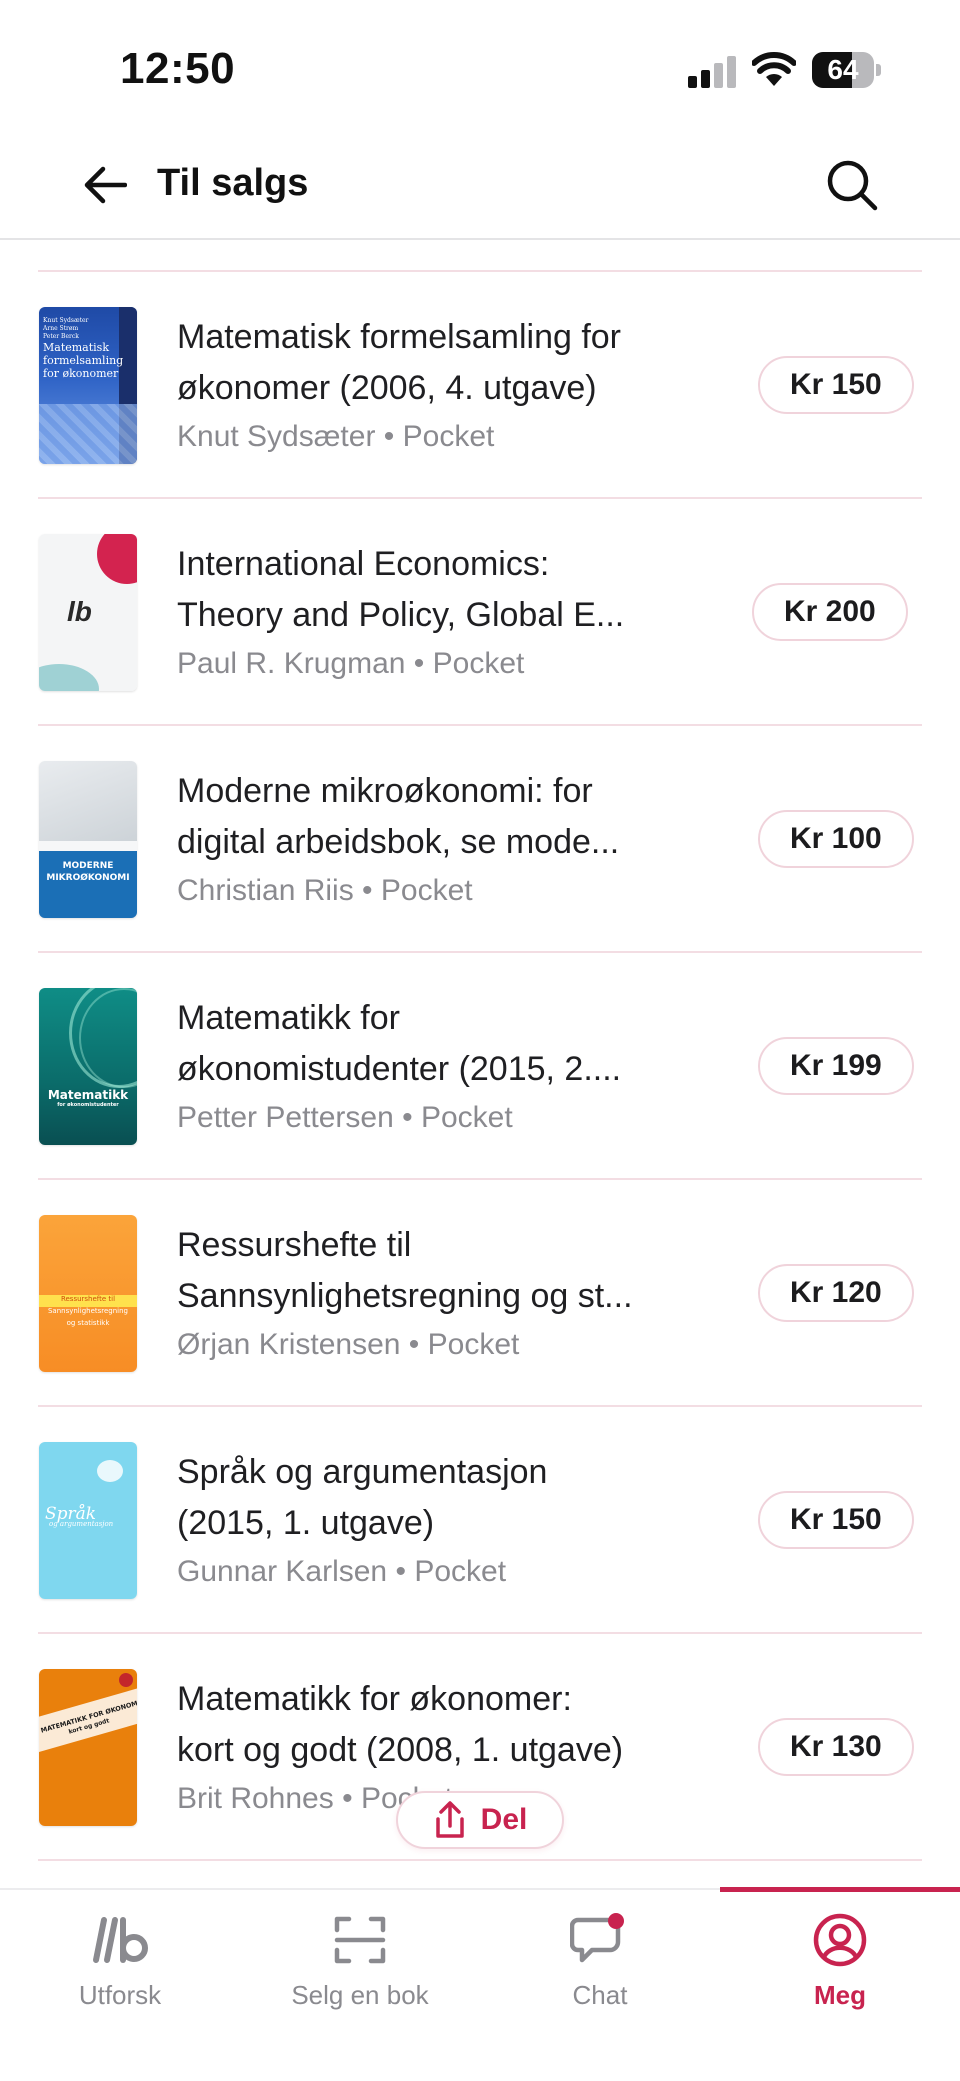 This screenshot has width=960, height=2081. I want to click on book-cover-image: MODERNE MIKROØKONOMI, so click(88, 839).